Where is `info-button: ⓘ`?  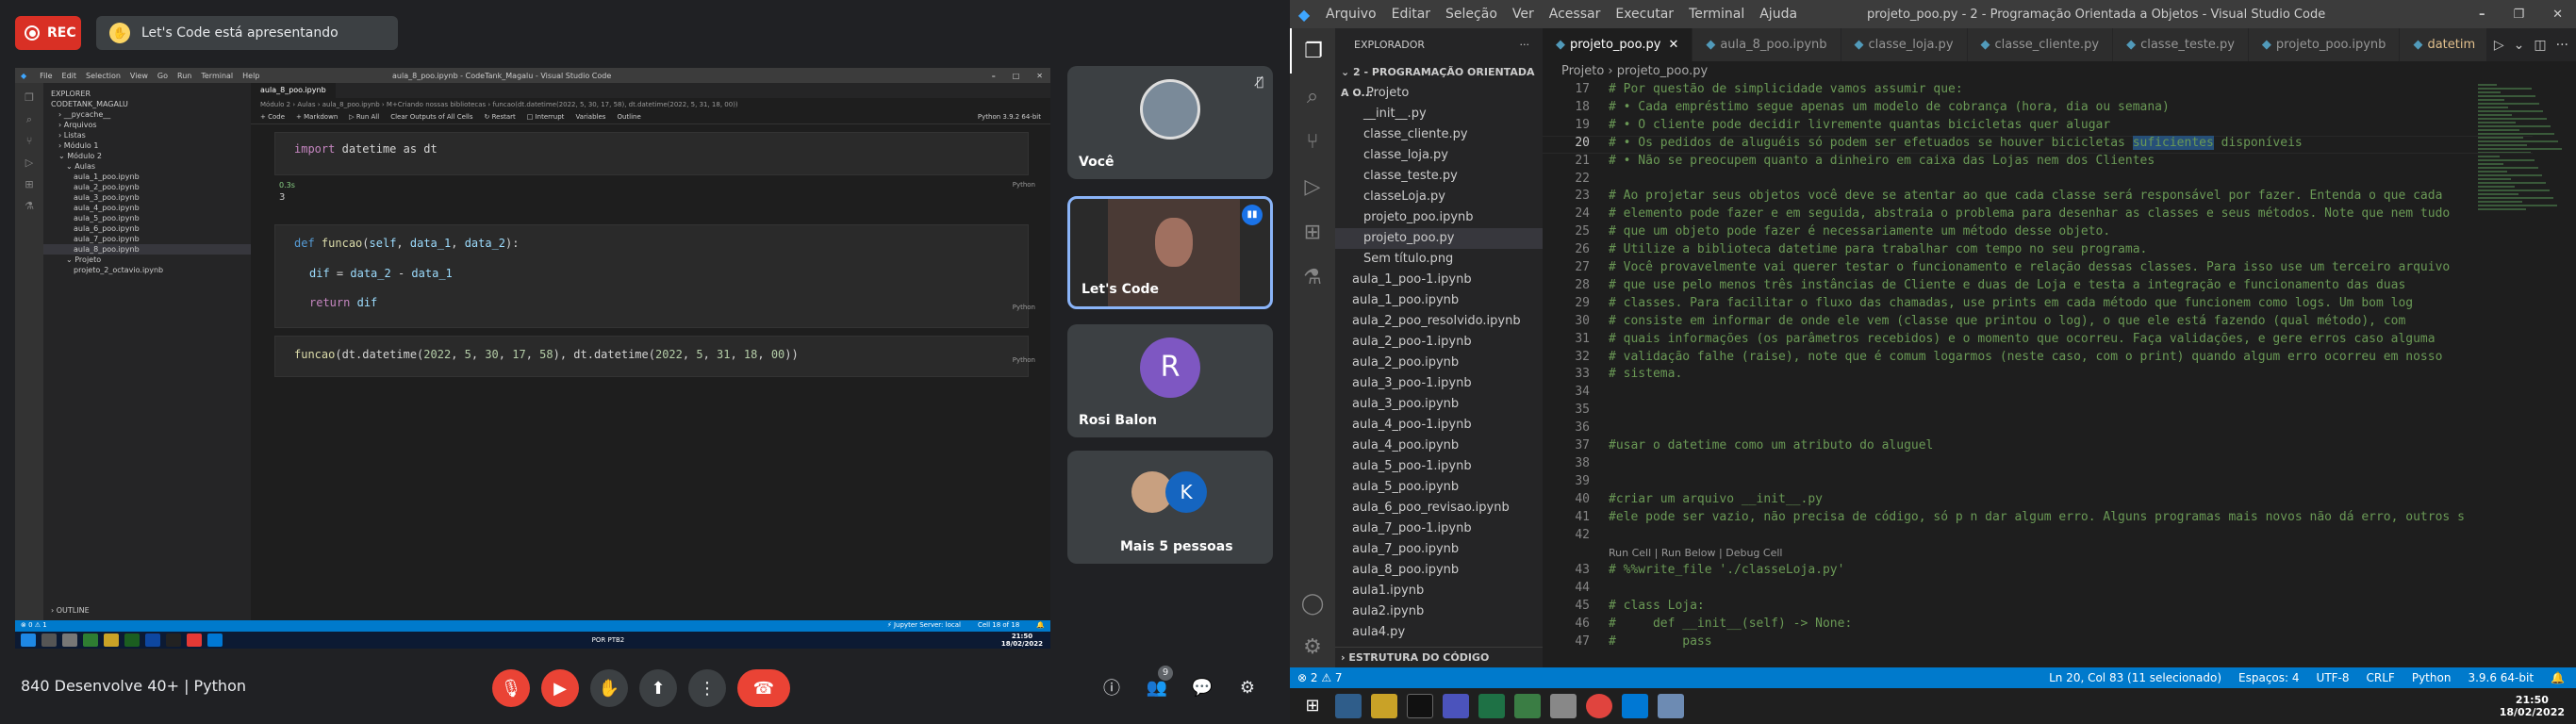 info-button: ⓘ is located at coordinates (1112, 687).